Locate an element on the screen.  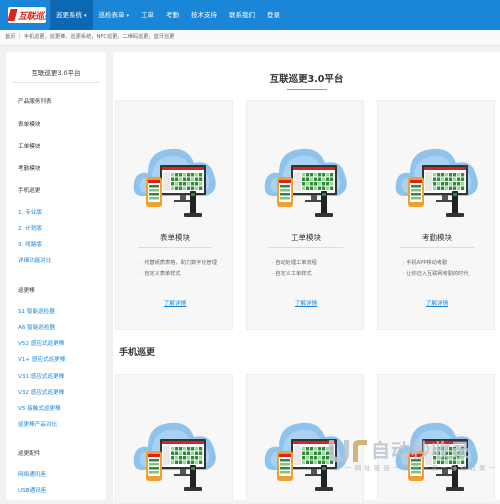
section-title-mobile-patrol: 手机巡更 is located at coordinates (137, 353).